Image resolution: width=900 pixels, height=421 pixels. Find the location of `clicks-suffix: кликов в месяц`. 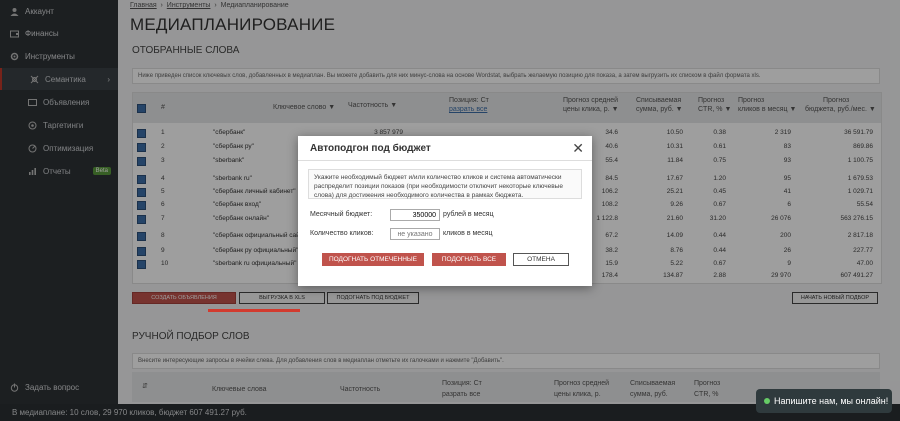

clicks-suffix: кликов в месяц is located at coordinates (468, 233).